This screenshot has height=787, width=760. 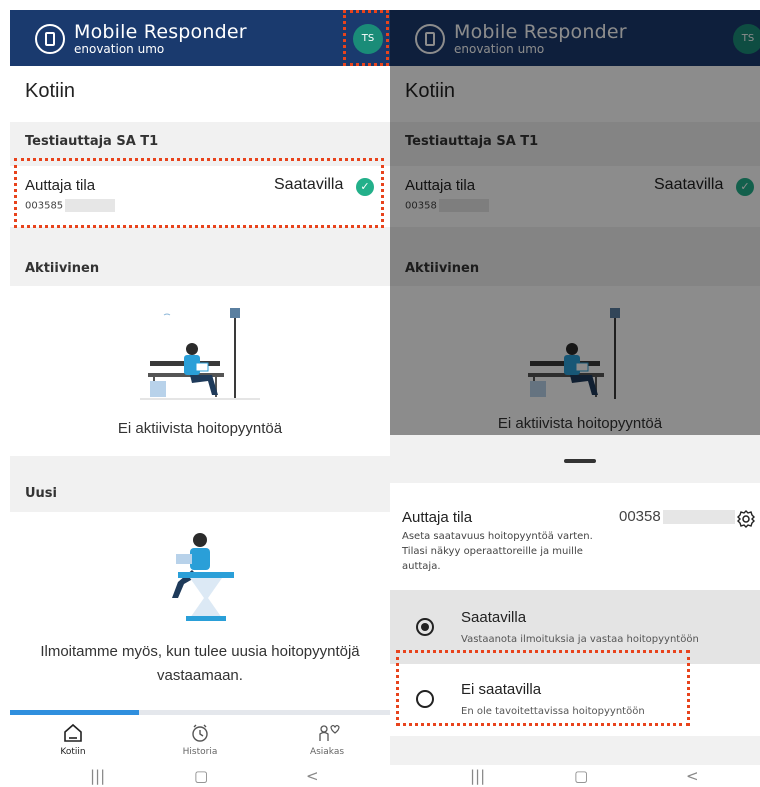 I want to click on app-header: Mobile Responder enovation umo TS, so click(x=200, y=38).